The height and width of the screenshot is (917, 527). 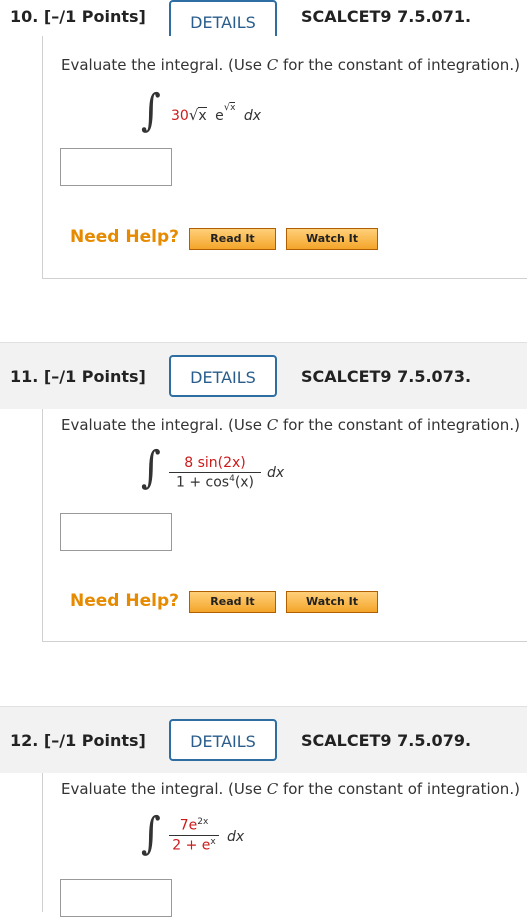 I want to click on integrand-fraction: 7e2x 2 + ex, so click(x=194, y=835).